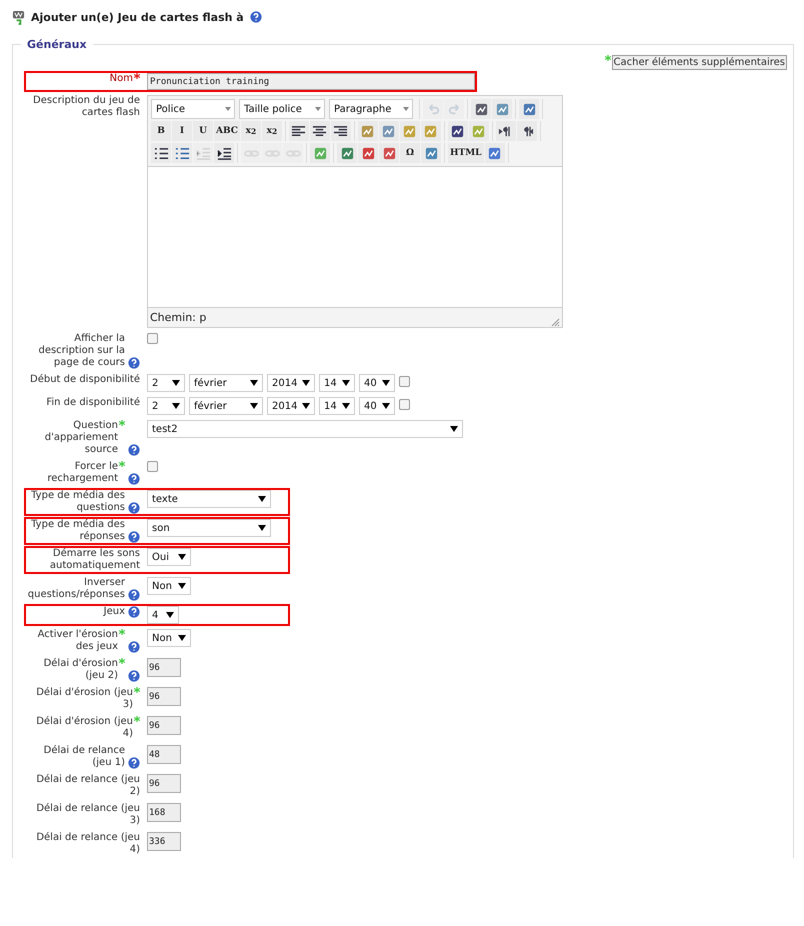  I want to click on bullets-icon, so click(161, 153).